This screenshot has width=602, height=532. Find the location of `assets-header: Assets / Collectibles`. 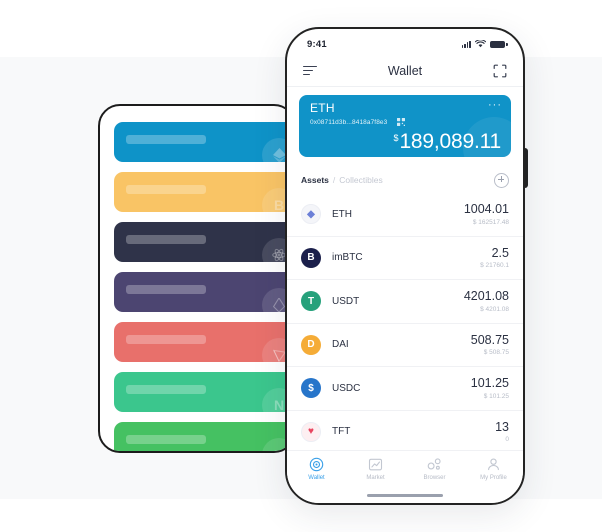

assets-header: Assets / Collectibles is located at coordinates (405, 180).